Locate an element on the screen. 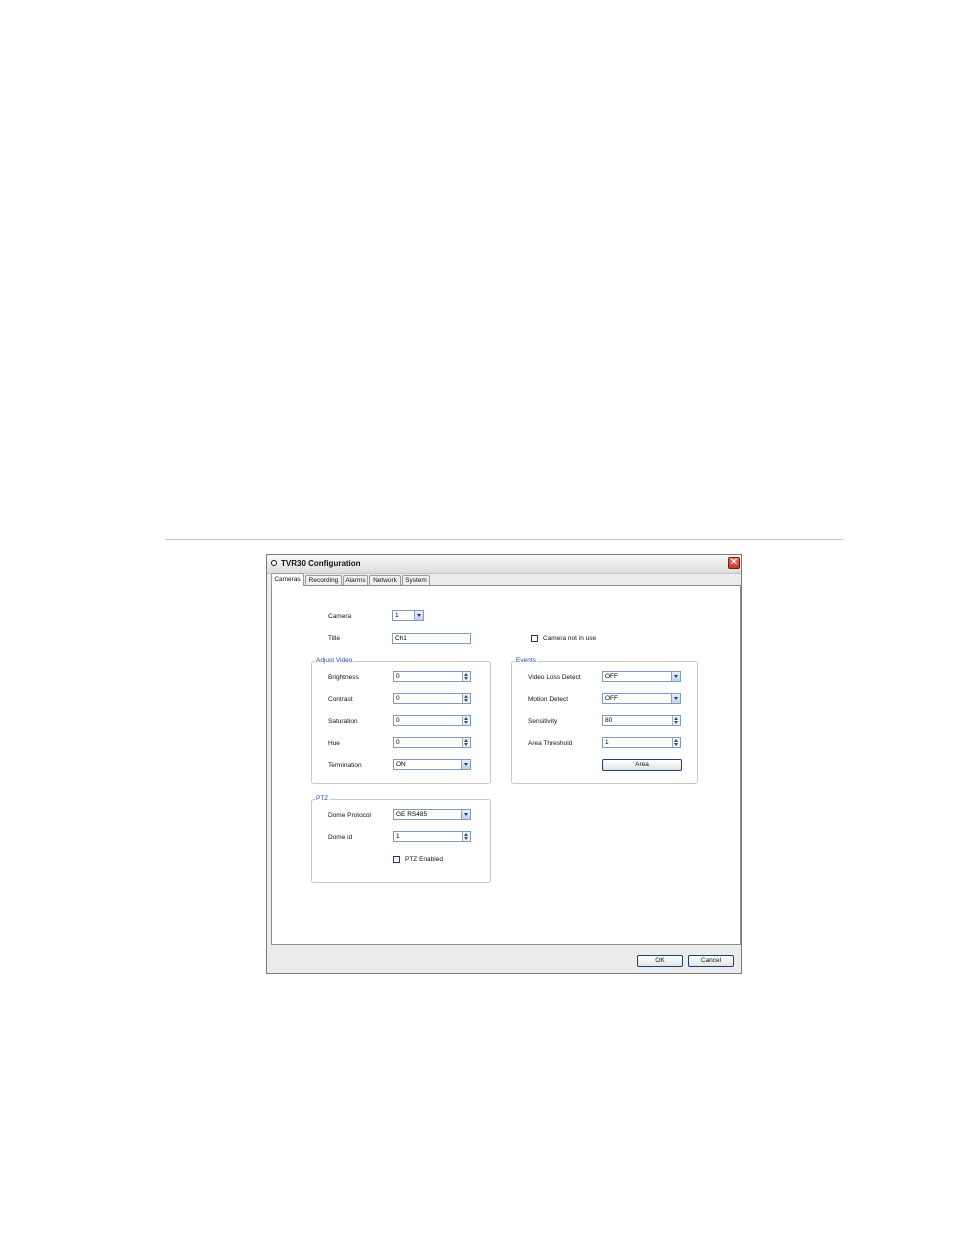  area-threshold-label: Area Threshold is located at coordinates (550, 743).